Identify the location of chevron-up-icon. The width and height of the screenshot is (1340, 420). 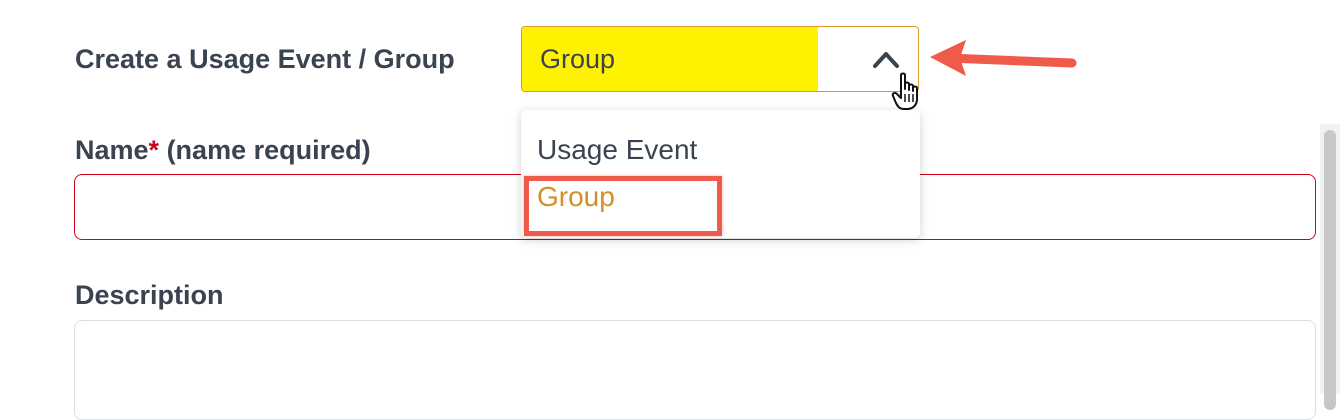
(886, 59).